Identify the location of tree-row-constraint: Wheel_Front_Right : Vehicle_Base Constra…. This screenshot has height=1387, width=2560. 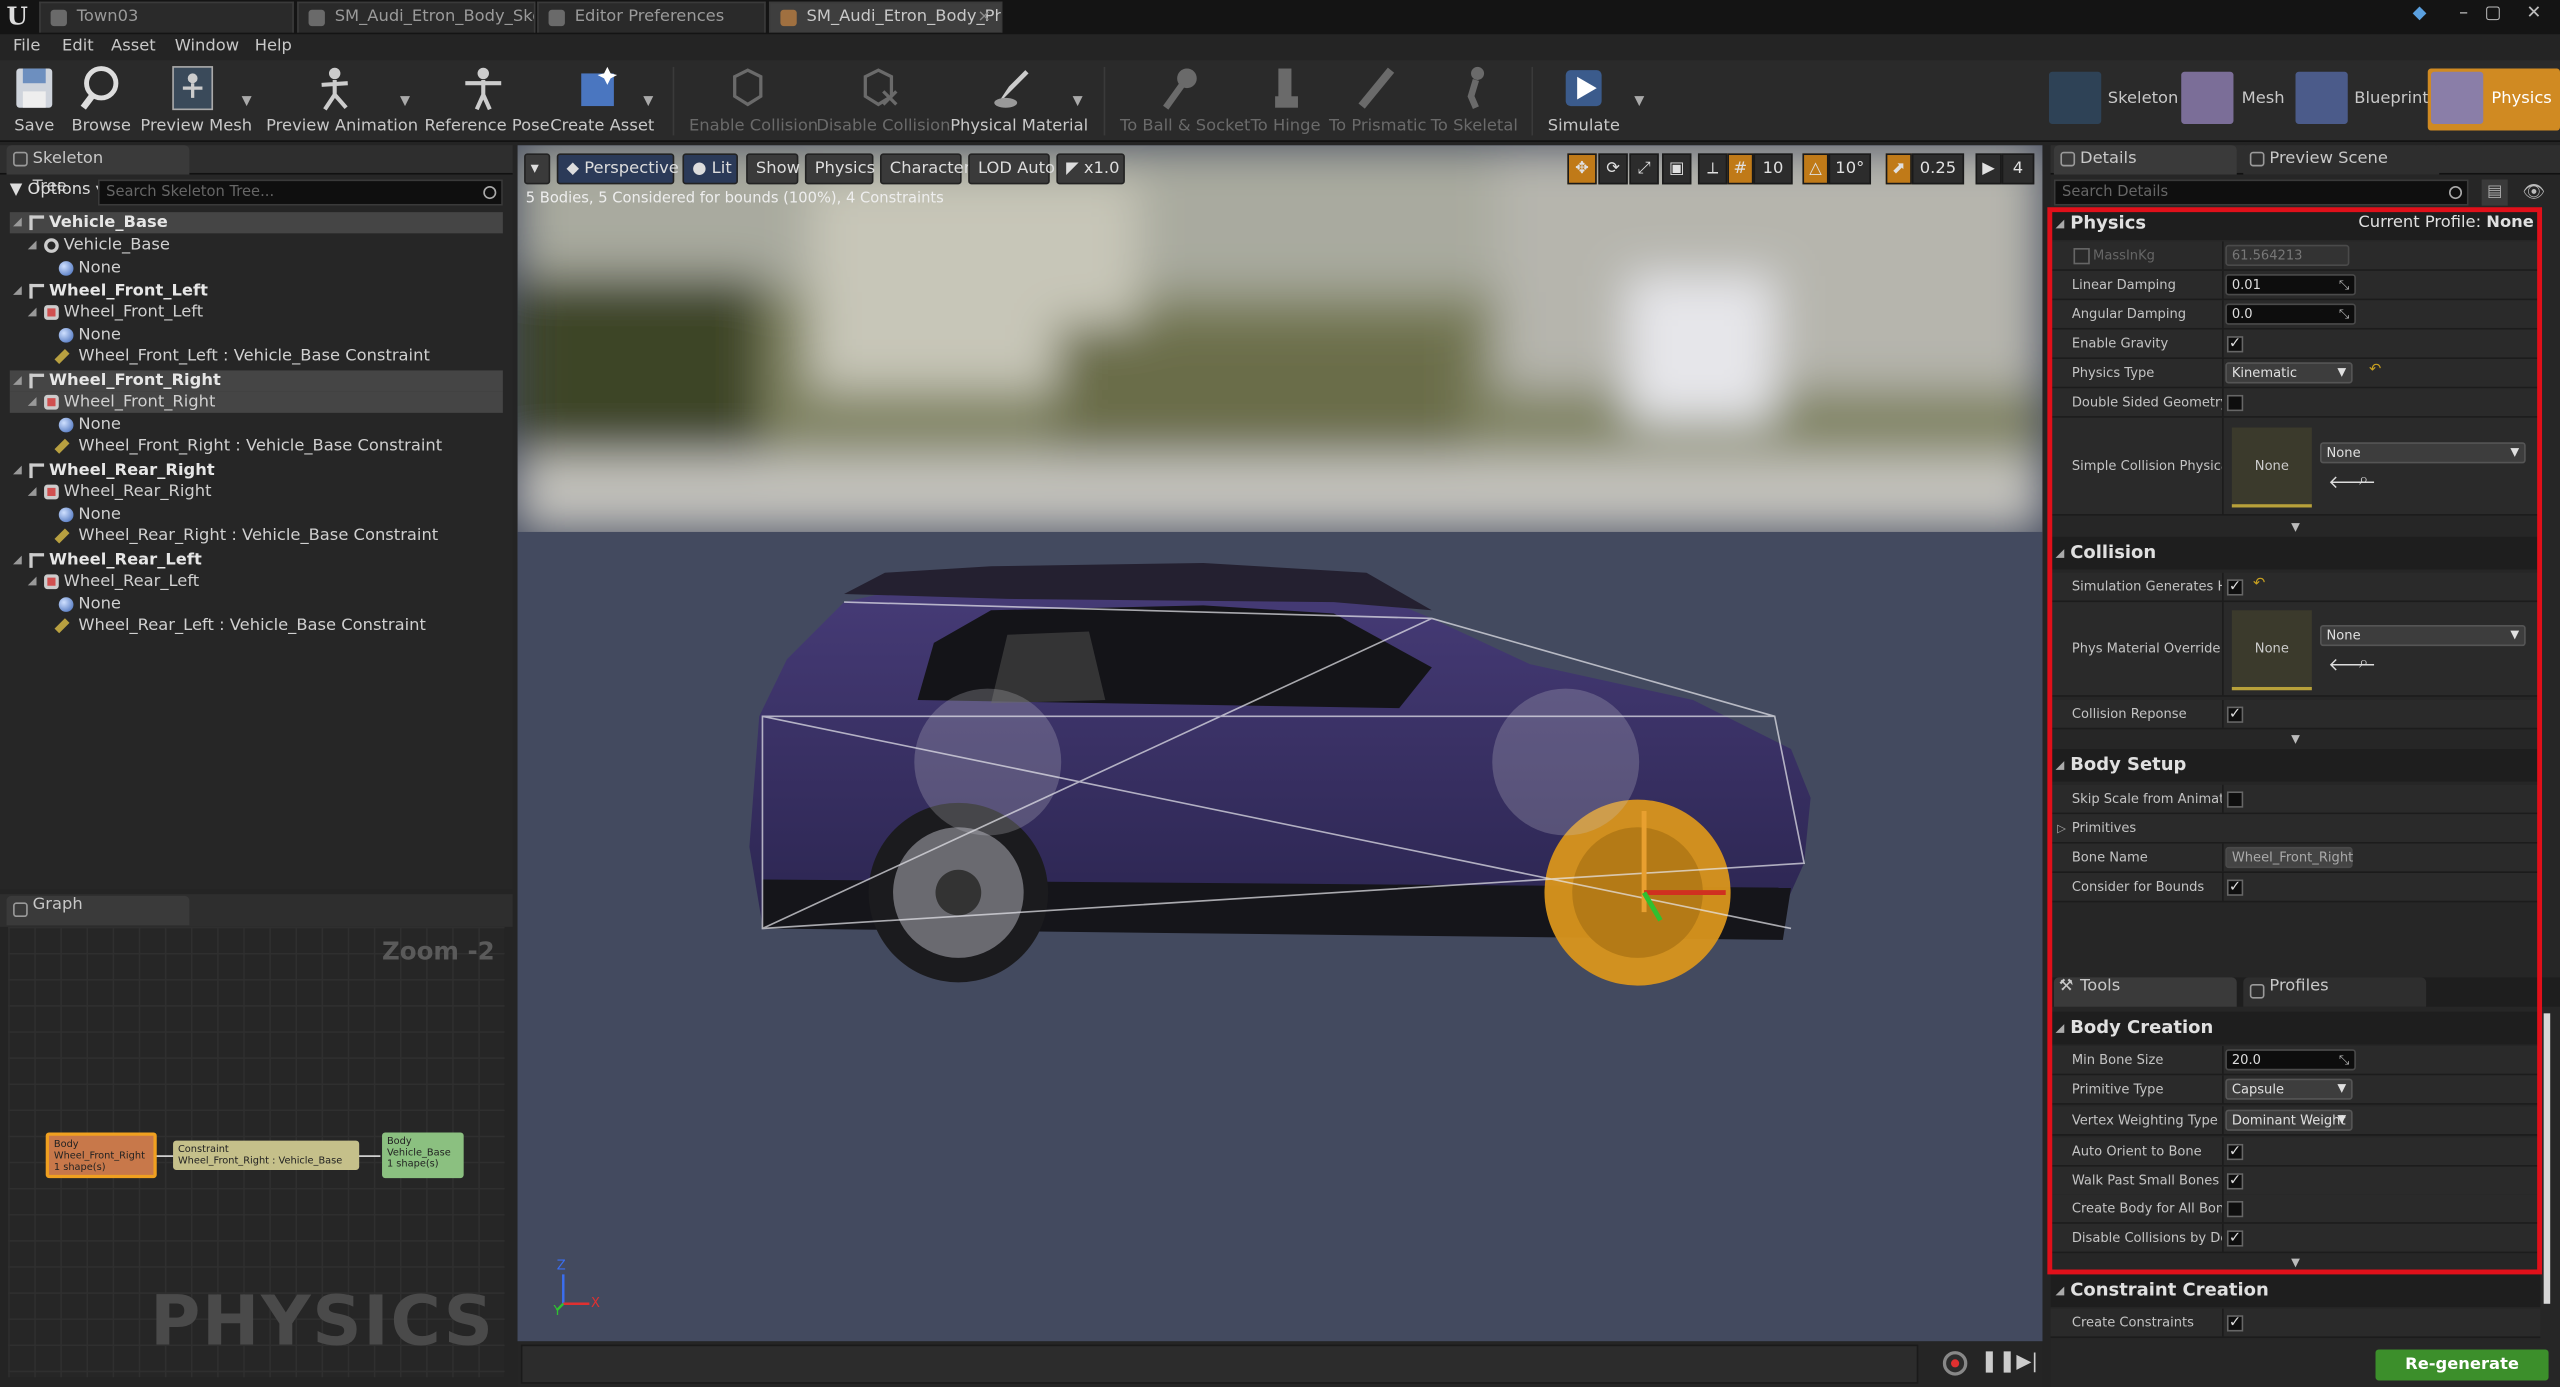
(256, 446).